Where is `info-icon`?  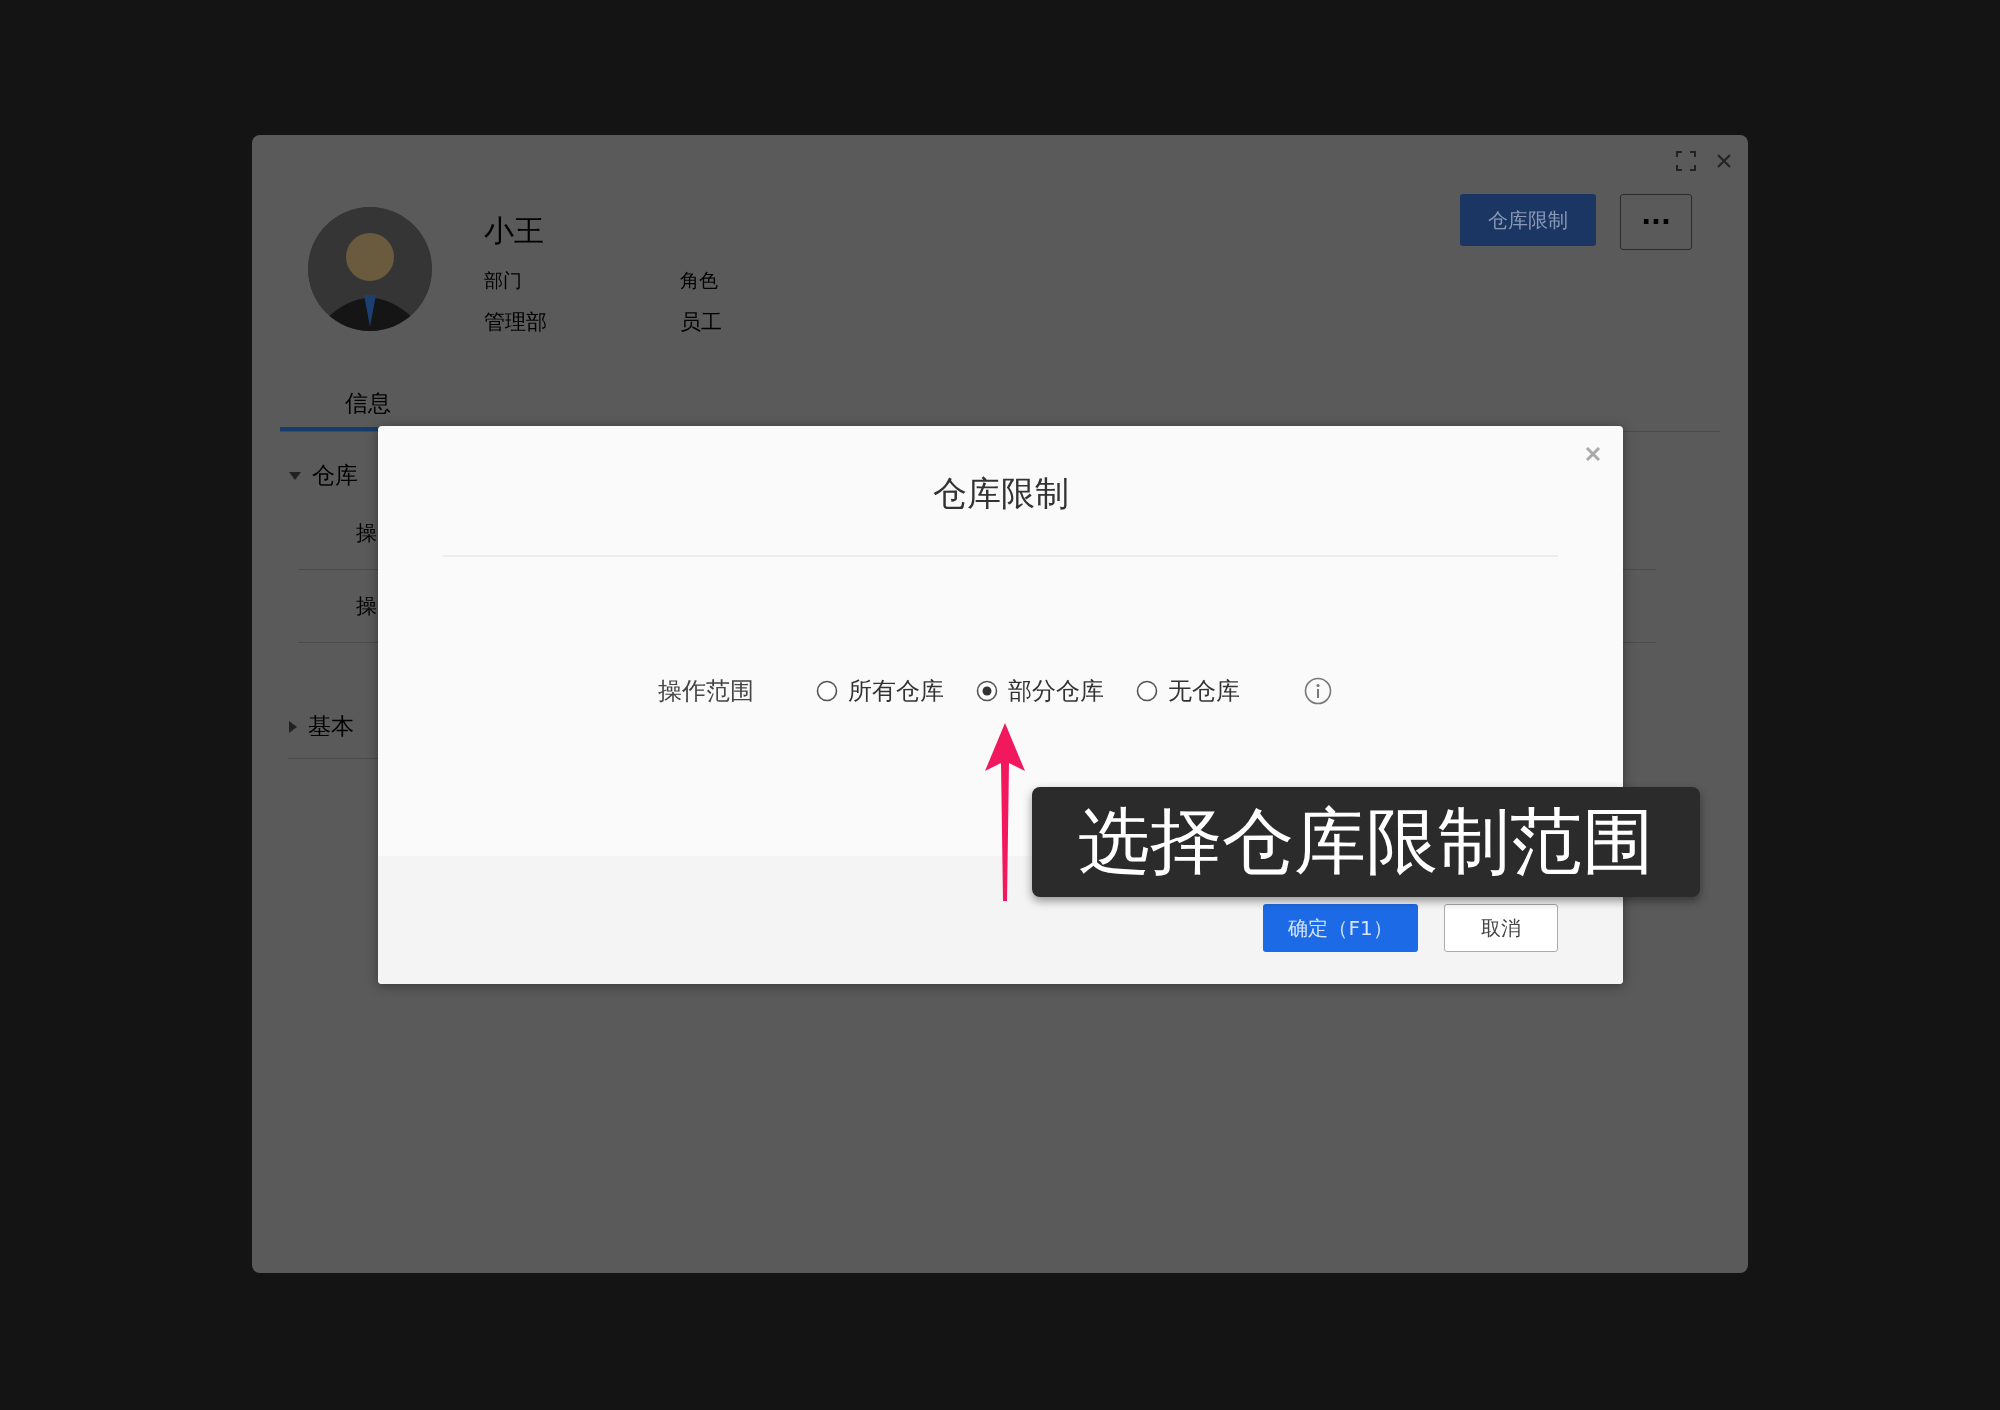 info-icon is located at coordinates (1318, 691).